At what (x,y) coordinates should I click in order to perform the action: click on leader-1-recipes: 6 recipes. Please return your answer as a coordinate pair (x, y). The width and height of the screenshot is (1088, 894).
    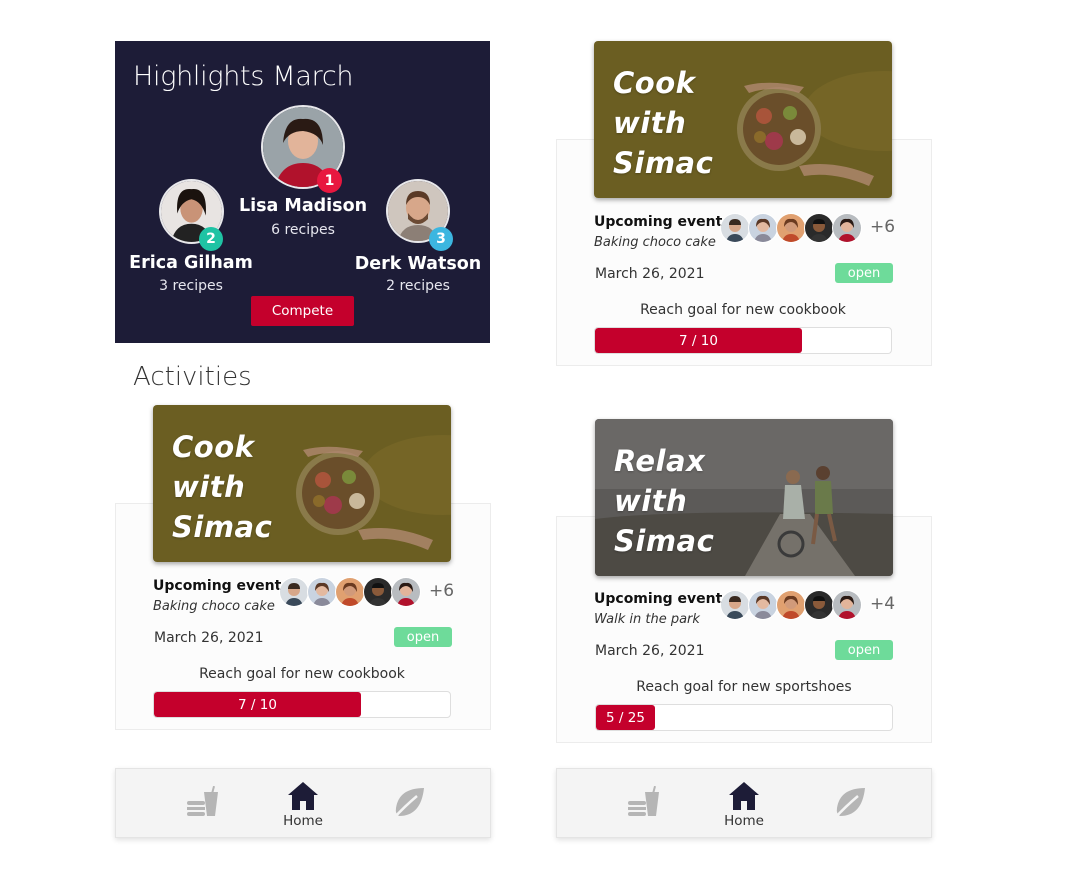
    Looking at the image, I should click on (303, 230).